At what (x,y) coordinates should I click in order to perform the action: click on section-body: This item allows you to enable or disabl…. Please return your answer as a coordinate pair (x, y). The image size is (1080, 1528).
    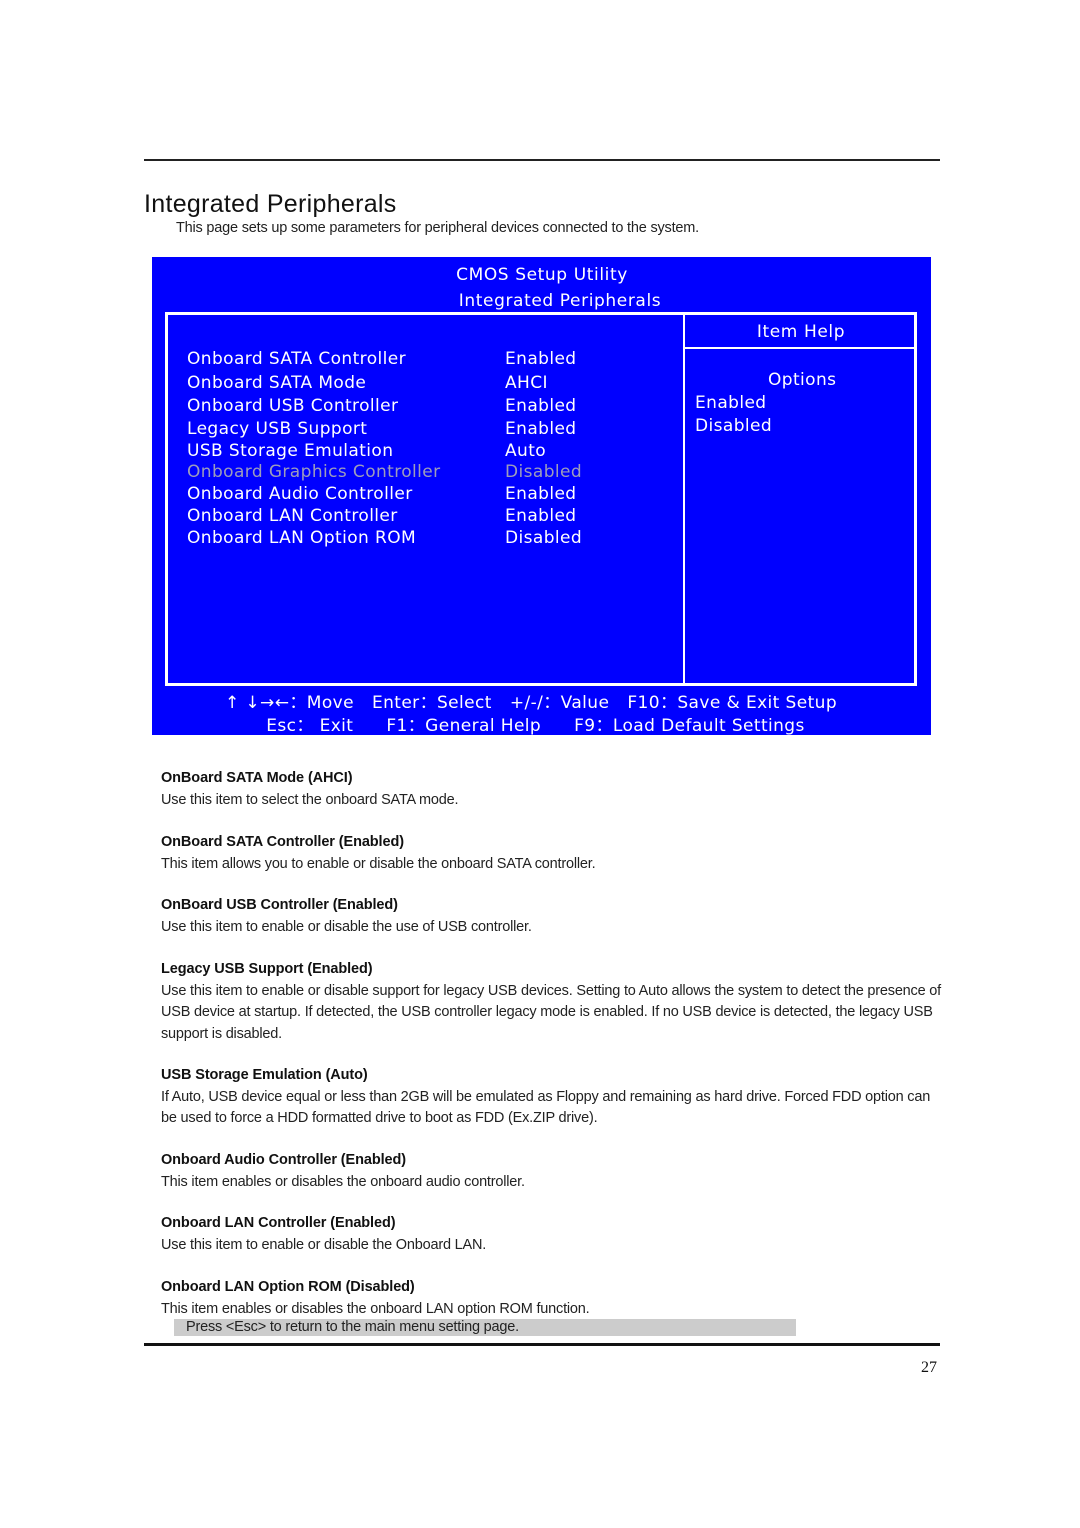
    Looking at the image, I should click on (378, 864).